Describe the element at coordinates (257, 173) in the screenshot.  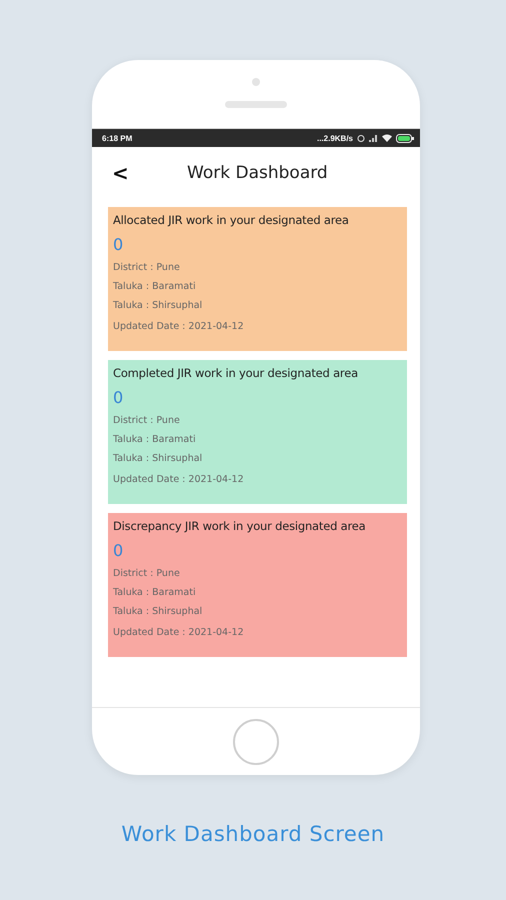
I see `screen-title: Work Dashboard` at that location.